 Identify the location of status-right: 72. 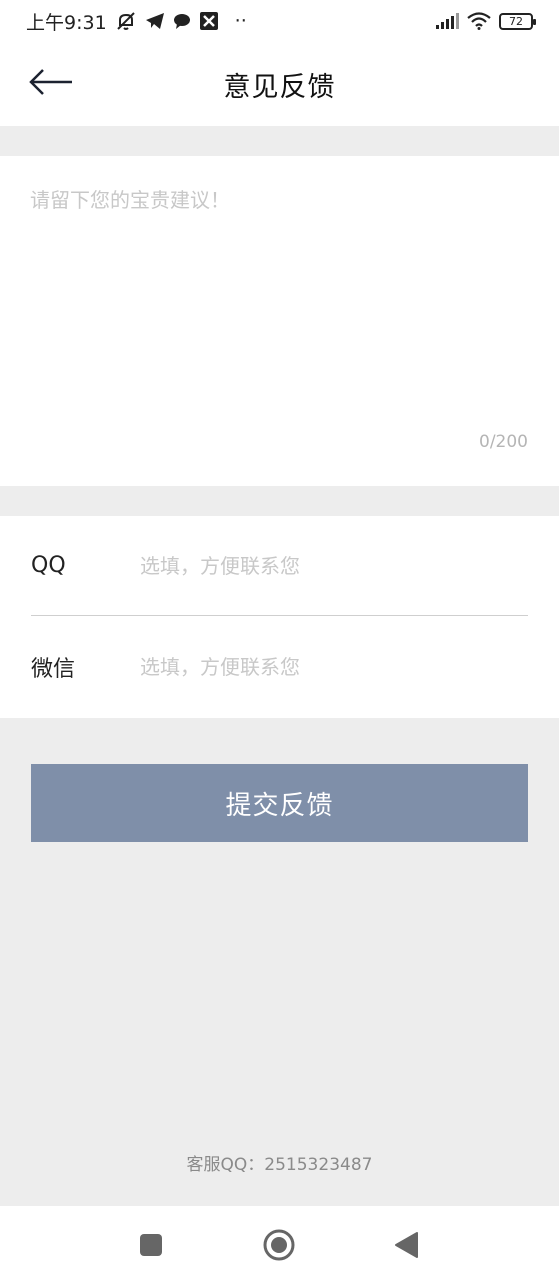
(485, 21).